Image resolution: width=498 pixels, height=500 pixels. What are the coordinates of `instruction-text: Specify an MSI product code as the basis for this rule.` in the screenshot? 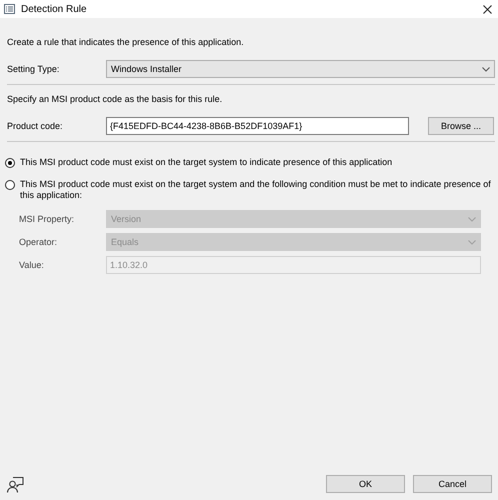 It's located at (114, 99).